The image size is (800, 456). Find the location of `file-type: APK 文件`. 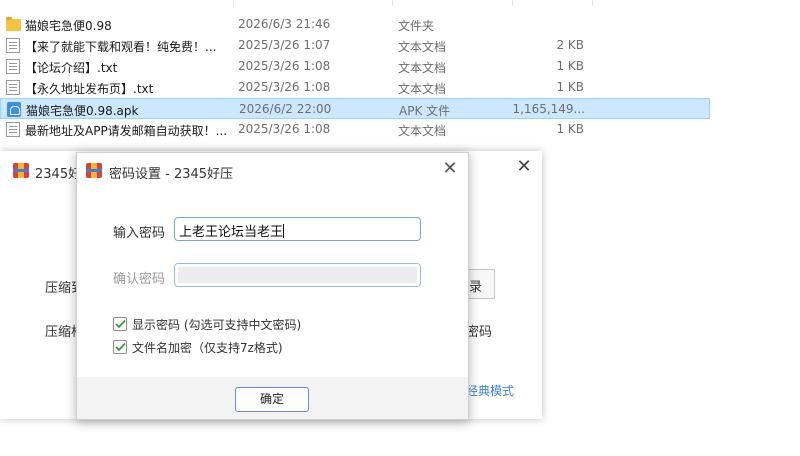

file-type: APK 文件 is located at coordinates (425, 111).